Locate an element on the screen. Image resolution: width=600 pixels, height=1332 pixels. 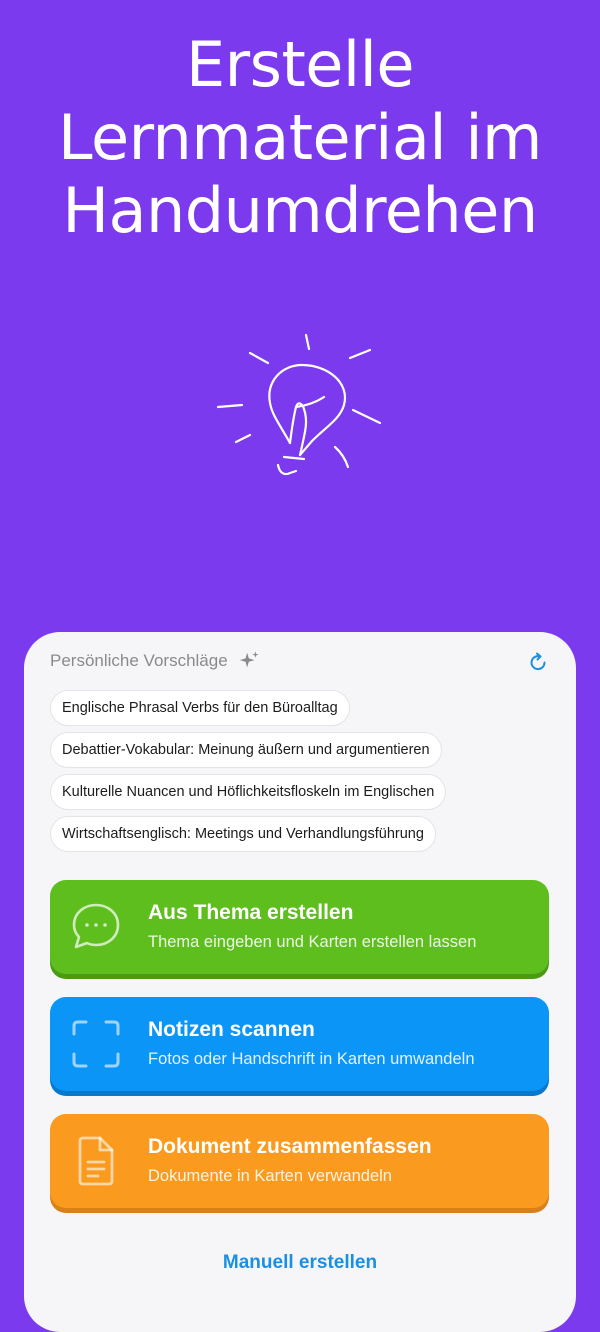
suggestions-title: Persönliche Vorschläge is located at coordinates (139, 660).